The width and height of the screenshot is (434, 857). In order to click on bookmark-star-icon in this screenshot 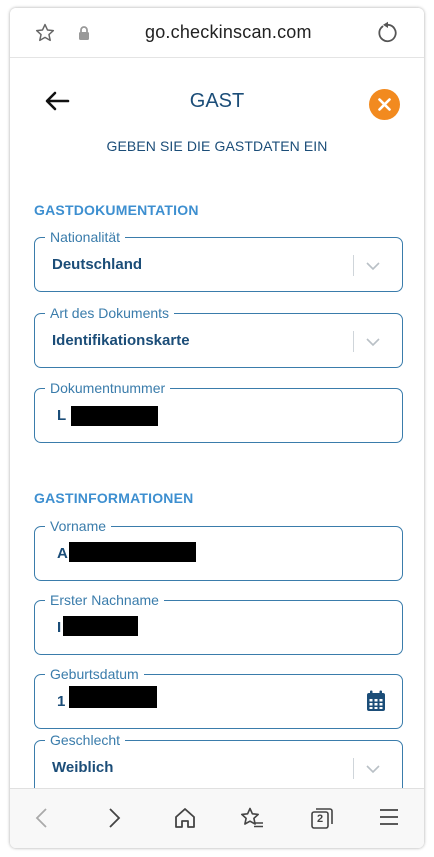, I will do `click(45, 35)`.